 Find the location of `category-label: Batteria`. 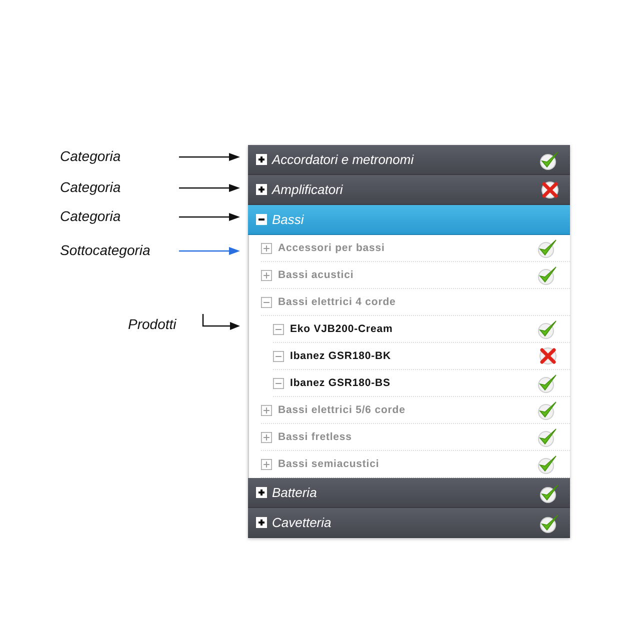

category-label: Batteria is located at coordinates (295, 492).